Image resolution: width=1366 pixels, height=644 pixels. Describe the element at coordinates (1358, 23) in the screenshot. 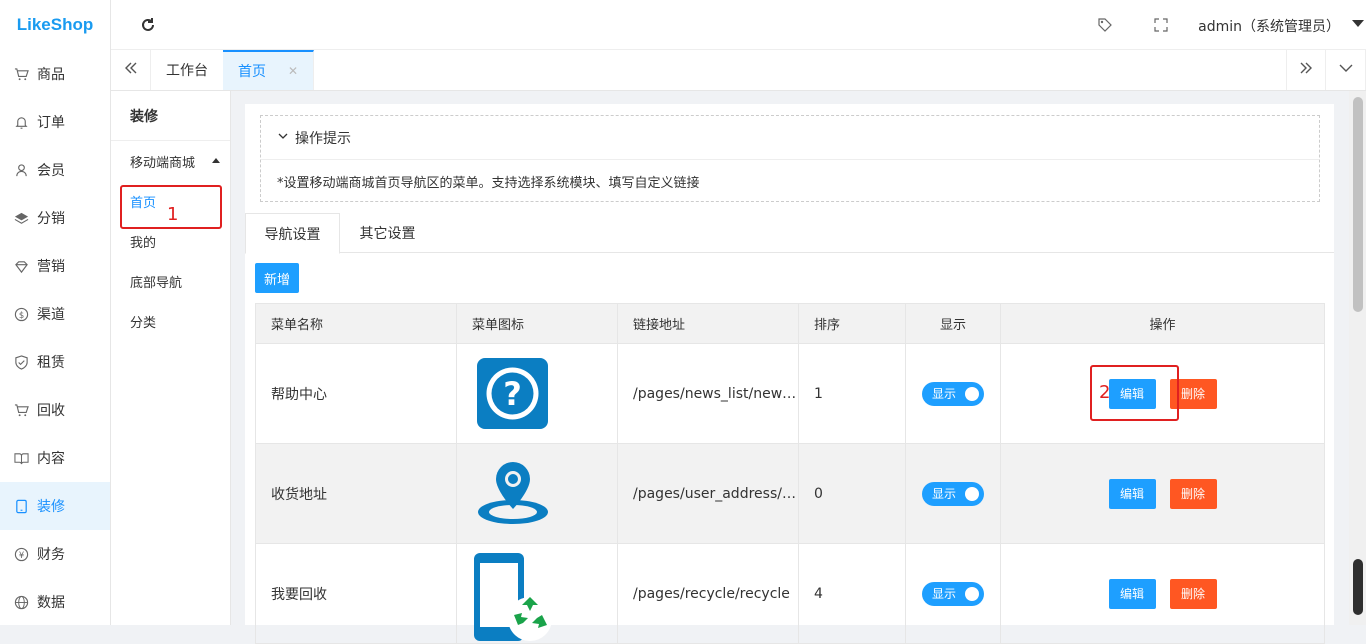

I see `caret-down-icon` at that location.